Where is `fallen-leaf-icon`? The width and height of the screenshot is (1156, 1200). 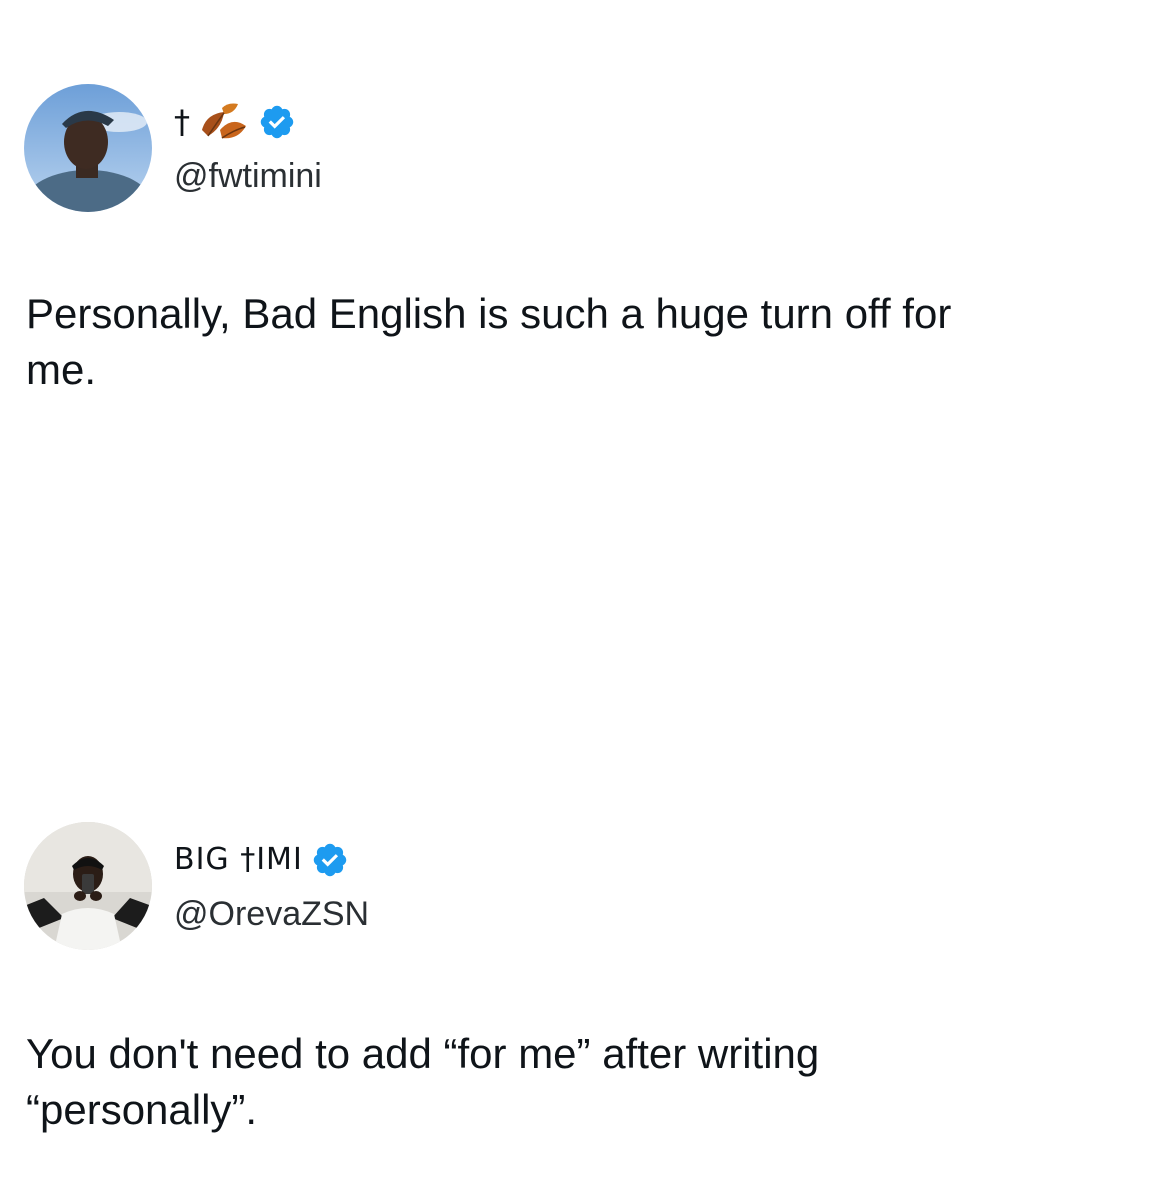 fallen-leaf-icon is located at coordinates (224, 122).